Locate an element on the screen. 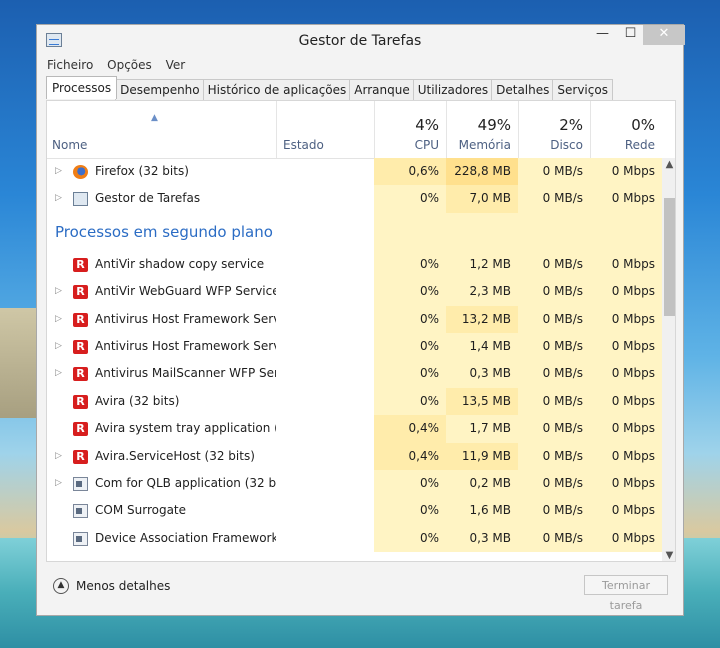 Image resolution: width=720 pixels, height=648 pixels. process-memory: 1,7 MB is located at coordinates (482, 429).